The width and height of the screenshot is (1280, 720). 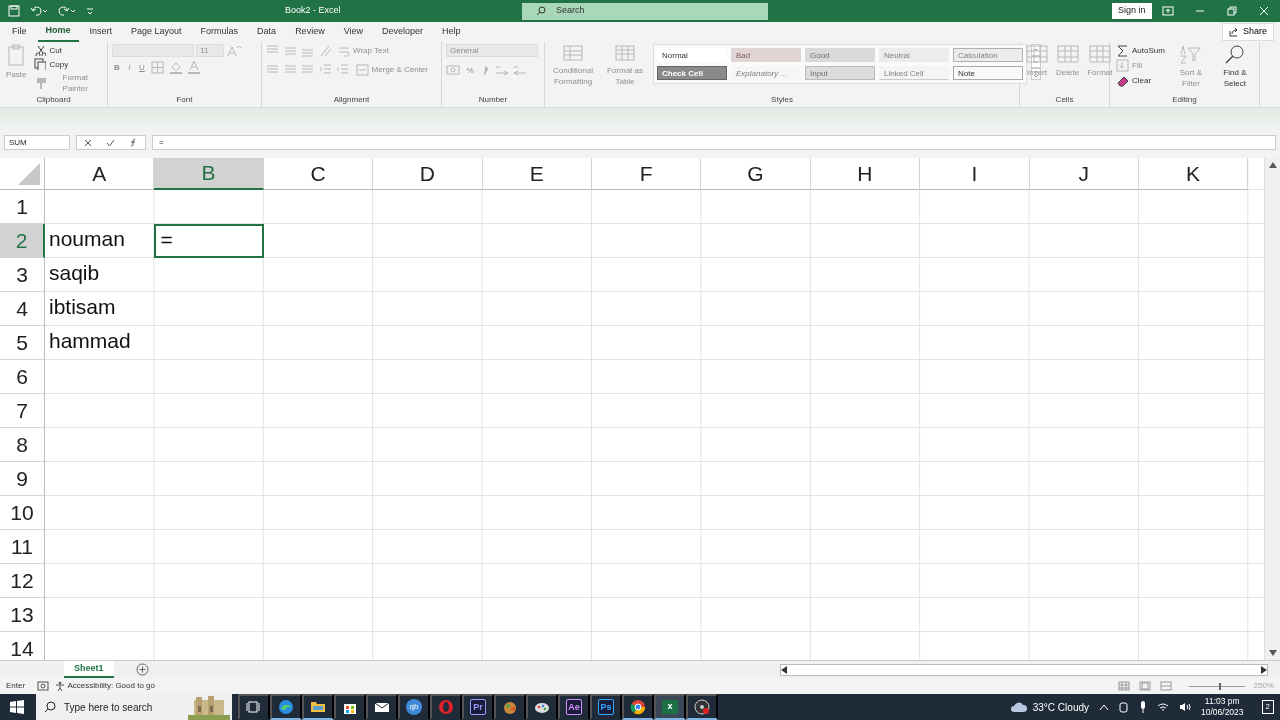 I want to click on ribbon-button: AutoSum, so click(x=1140, y=50).